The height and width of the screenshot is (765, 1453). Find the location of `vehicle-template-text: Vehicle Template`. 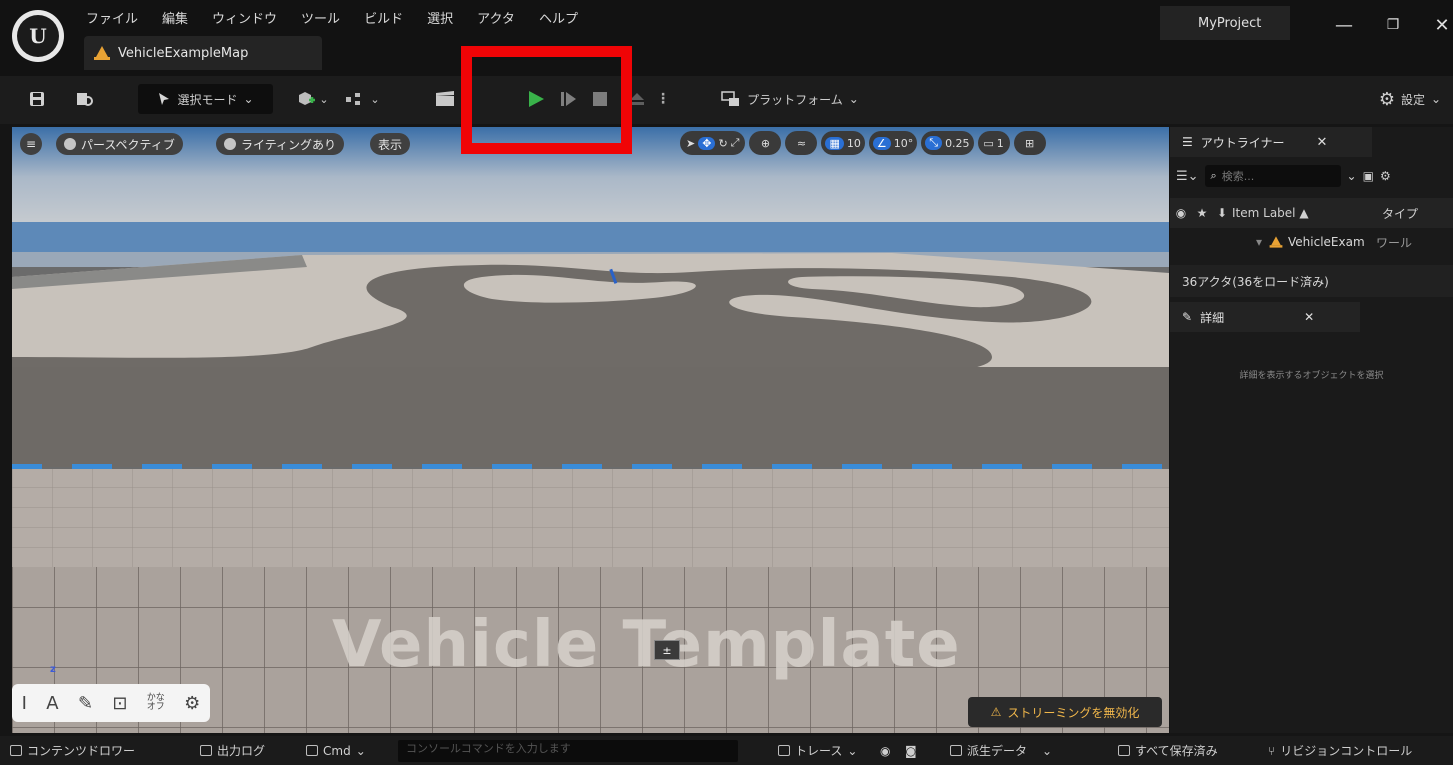

vehicle-template-text: Vehicle Template is located at coordinates (646, 645).